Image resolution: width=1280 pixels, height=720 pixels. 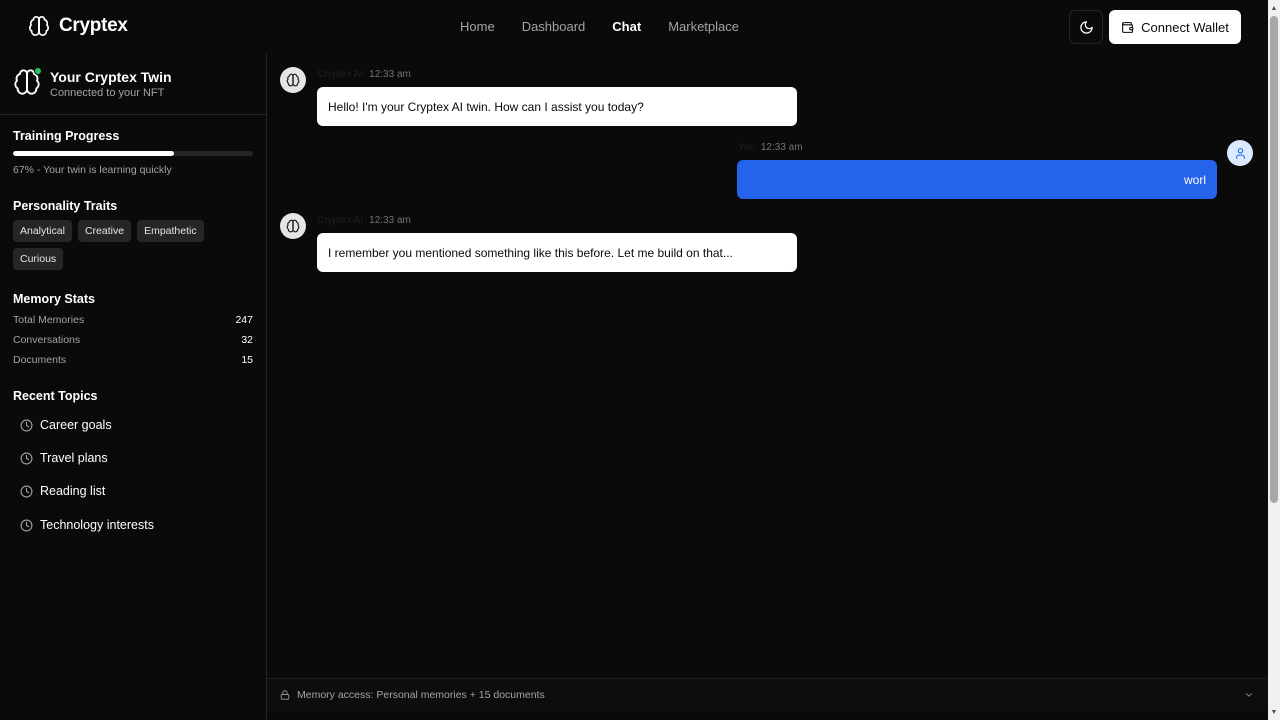 I want to click on main-nav: Home Dashboard Chat Marketplace, so click(x=613, y=26).